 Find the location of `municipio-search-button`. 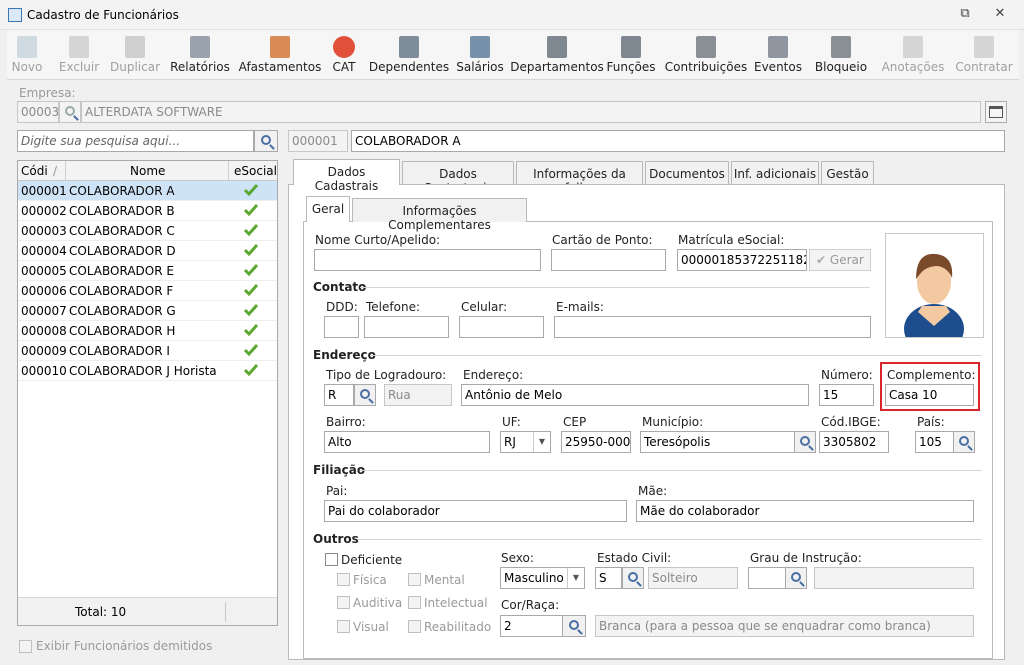

municipio-search-button is located at coordinates (805, 442).